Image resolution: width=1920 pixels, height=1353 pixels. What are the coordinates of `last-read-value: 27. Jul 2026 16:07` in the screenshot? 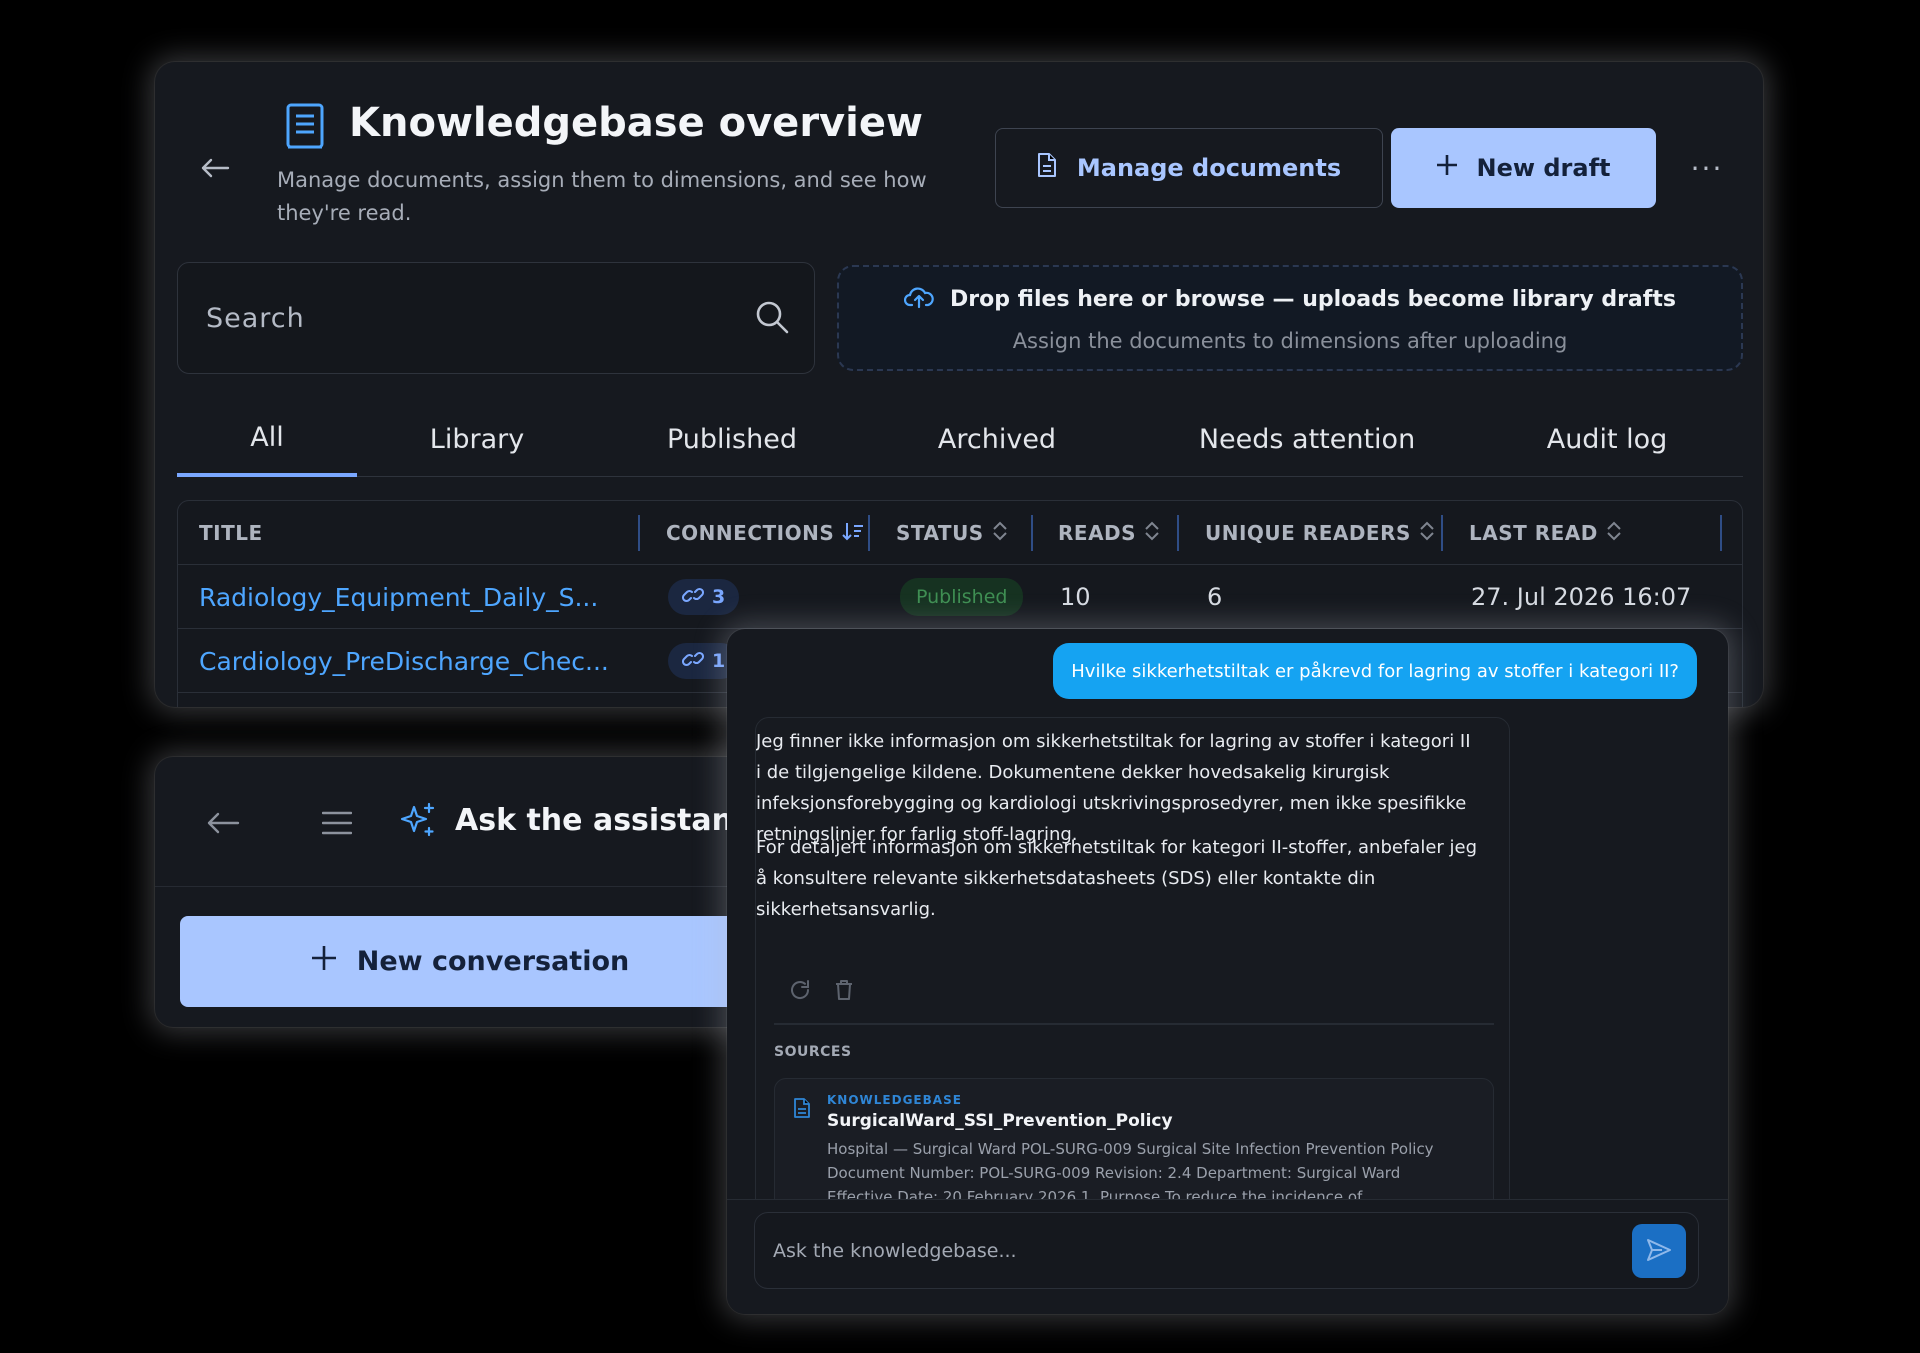 It's located at (1581, 597).